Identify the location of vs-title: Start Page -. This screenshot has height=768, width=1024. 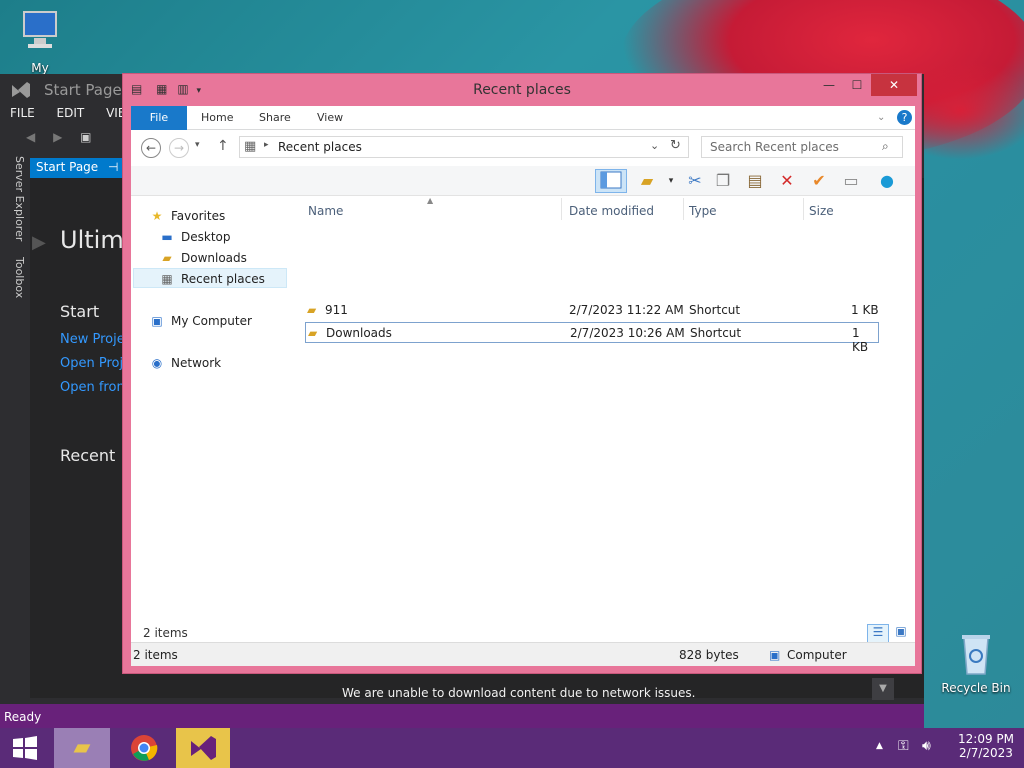
(88, 90).